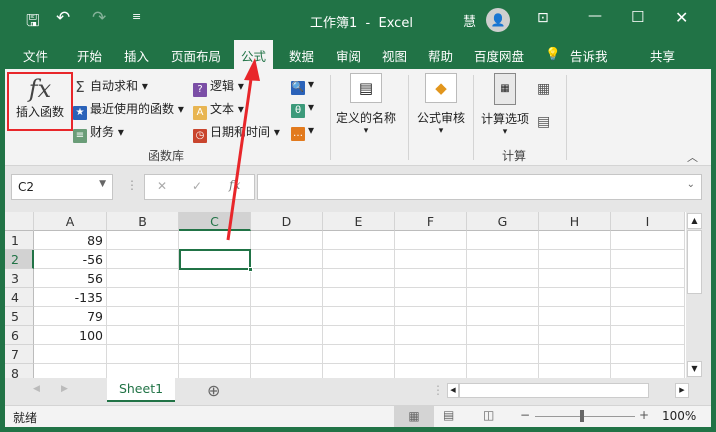 This screenshot has height=432, width=716. I want to click on annotation-arrow, so click(243, 149).